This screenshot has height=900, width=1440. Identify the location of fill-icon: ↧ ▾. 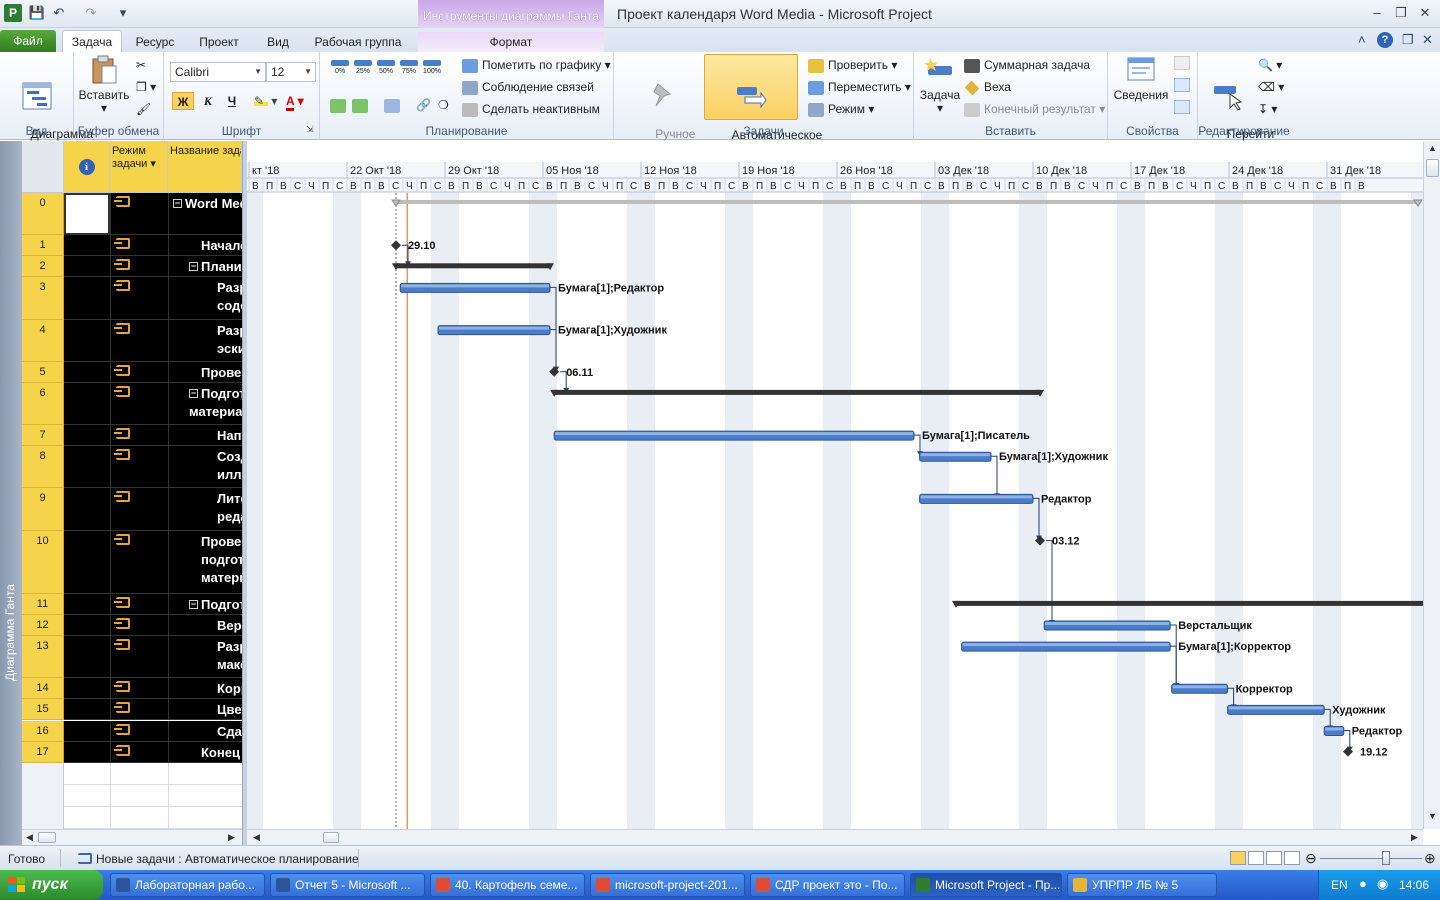
(1267, 109).